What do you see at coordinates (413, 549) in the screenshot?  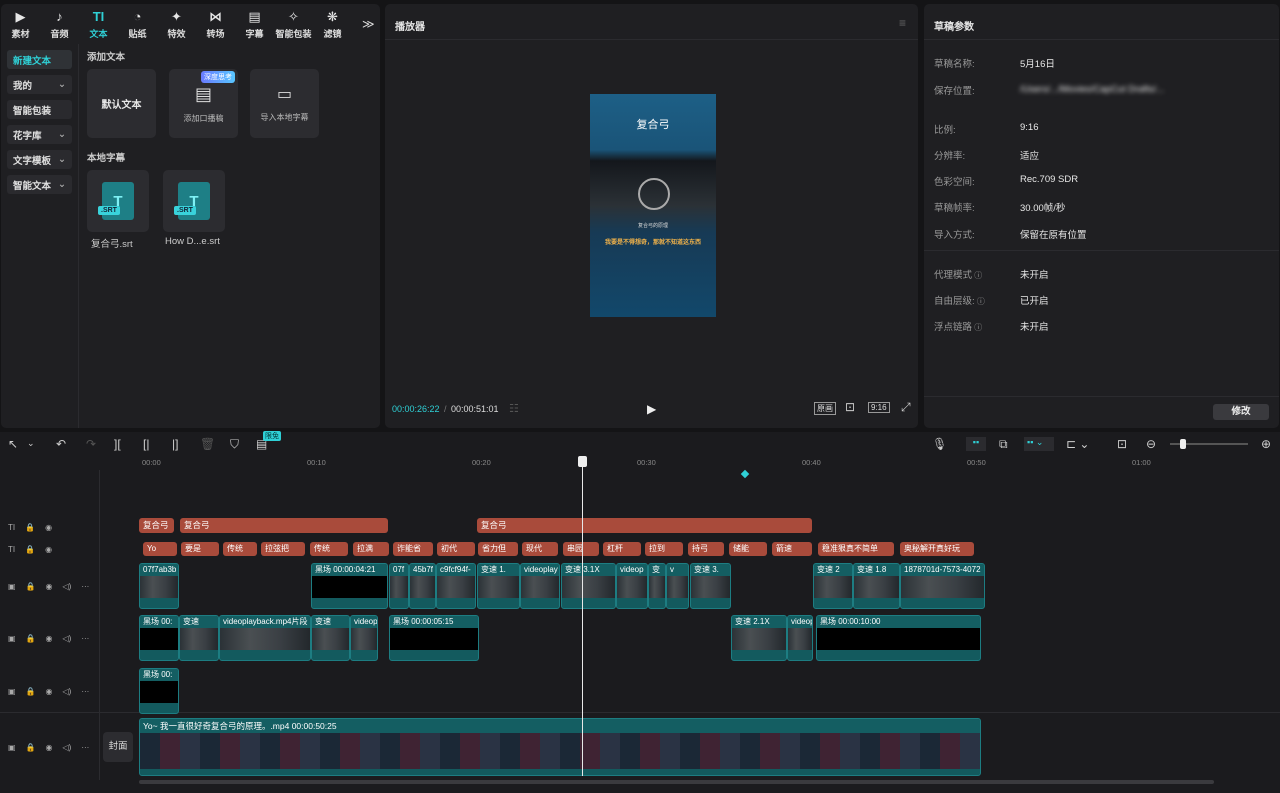 I see `subtitle-clip: 诈能省` at bounding box center [413, 549].